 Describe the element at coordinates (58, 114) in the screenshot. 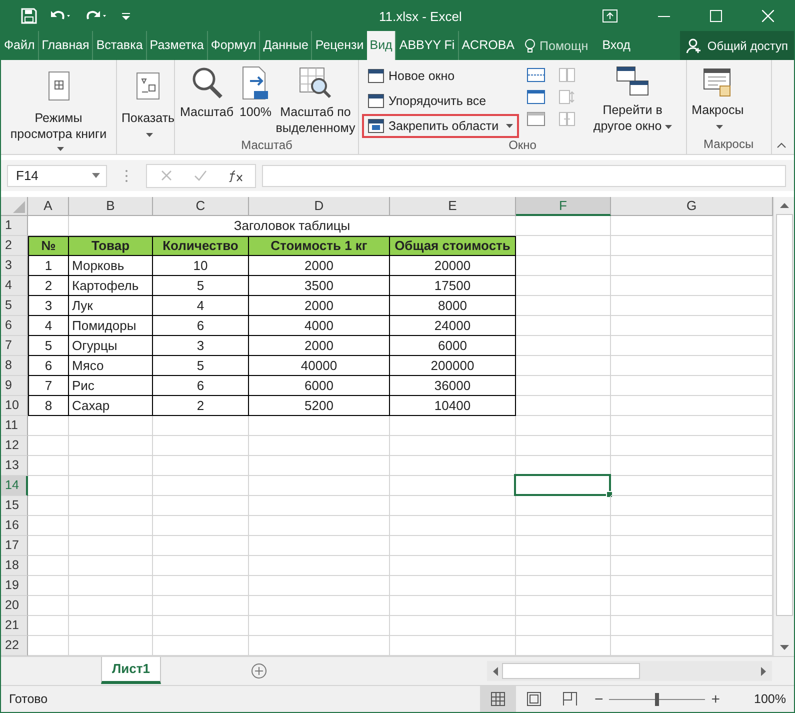

I see `workbook-views-button: Режимы просмотра книги` at that location.